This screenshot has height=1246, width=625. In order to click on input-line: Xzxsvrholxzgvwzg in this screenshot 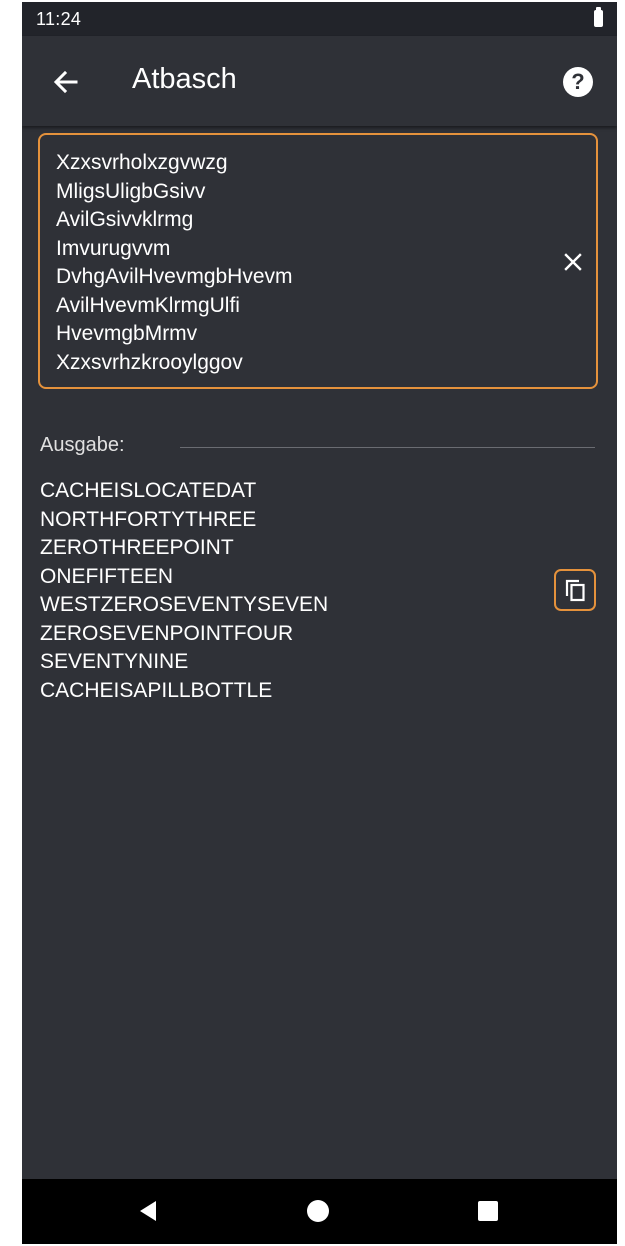, I will do `click(142, 162)`.